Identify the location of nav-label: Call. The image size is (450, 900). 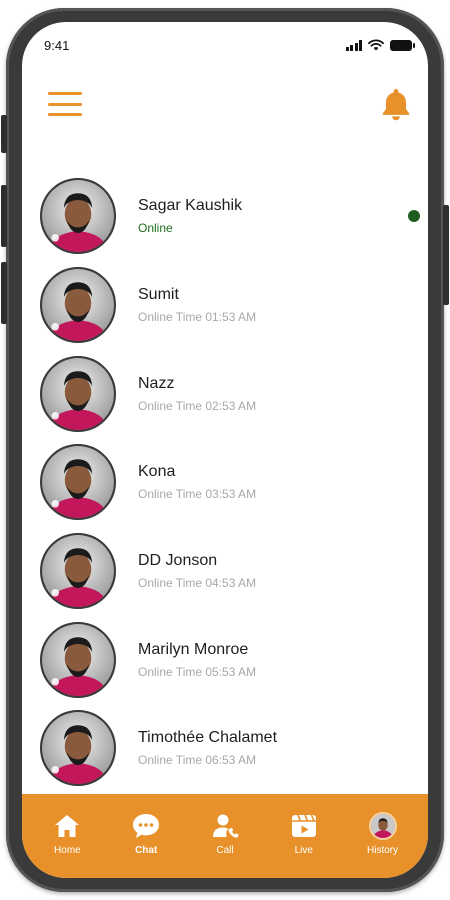
(225, 850).